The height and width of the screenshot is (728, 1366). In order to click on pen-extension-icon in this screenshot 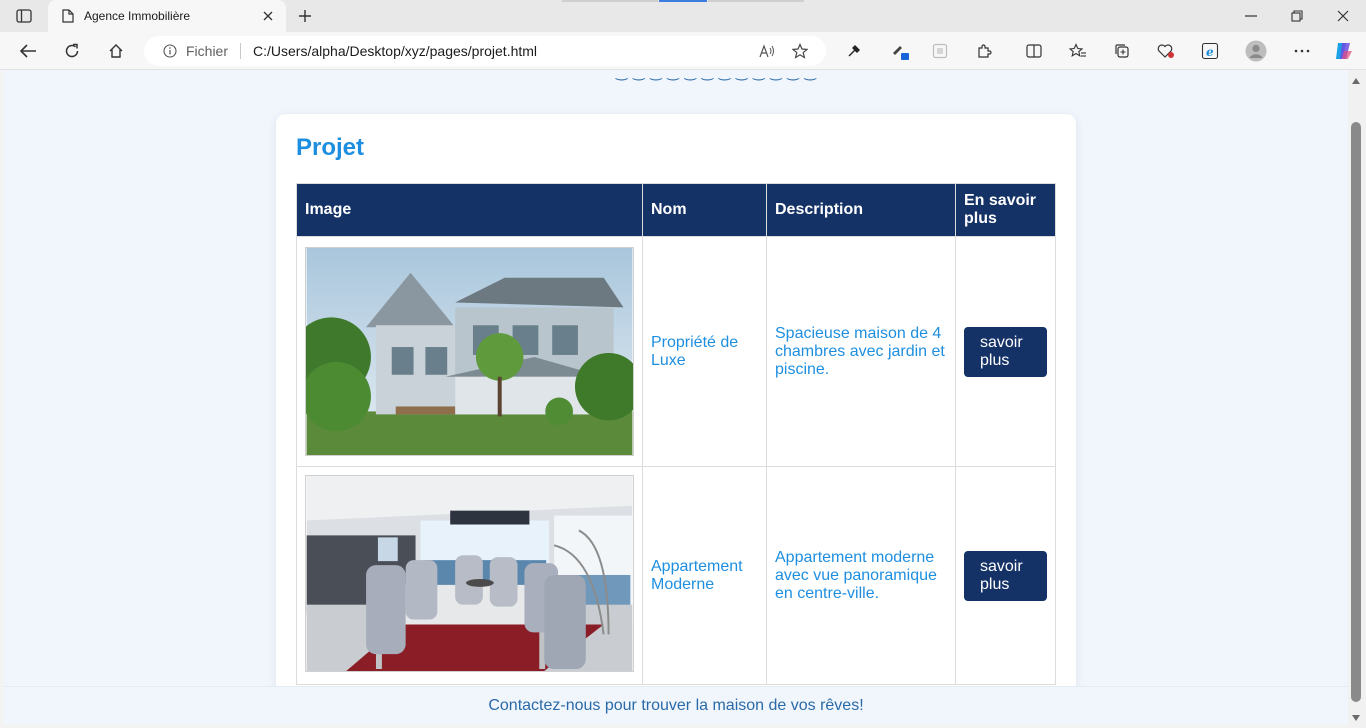, I will do `click(900, 51)`.